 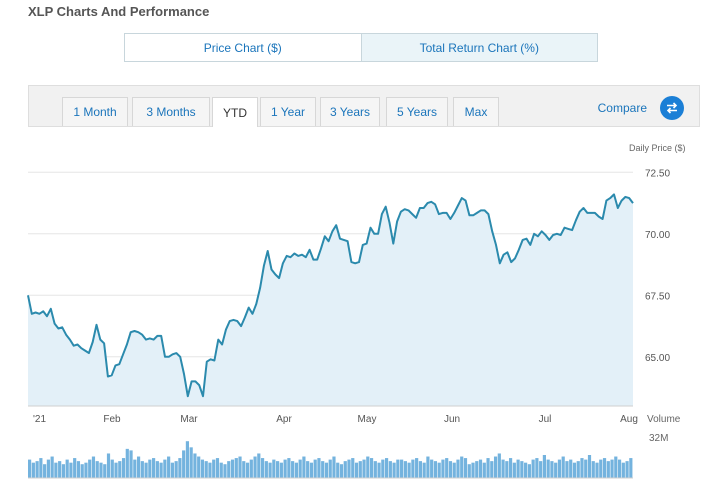 I want to click on y-tick-label: 67.50, so click(x=657, y=296).